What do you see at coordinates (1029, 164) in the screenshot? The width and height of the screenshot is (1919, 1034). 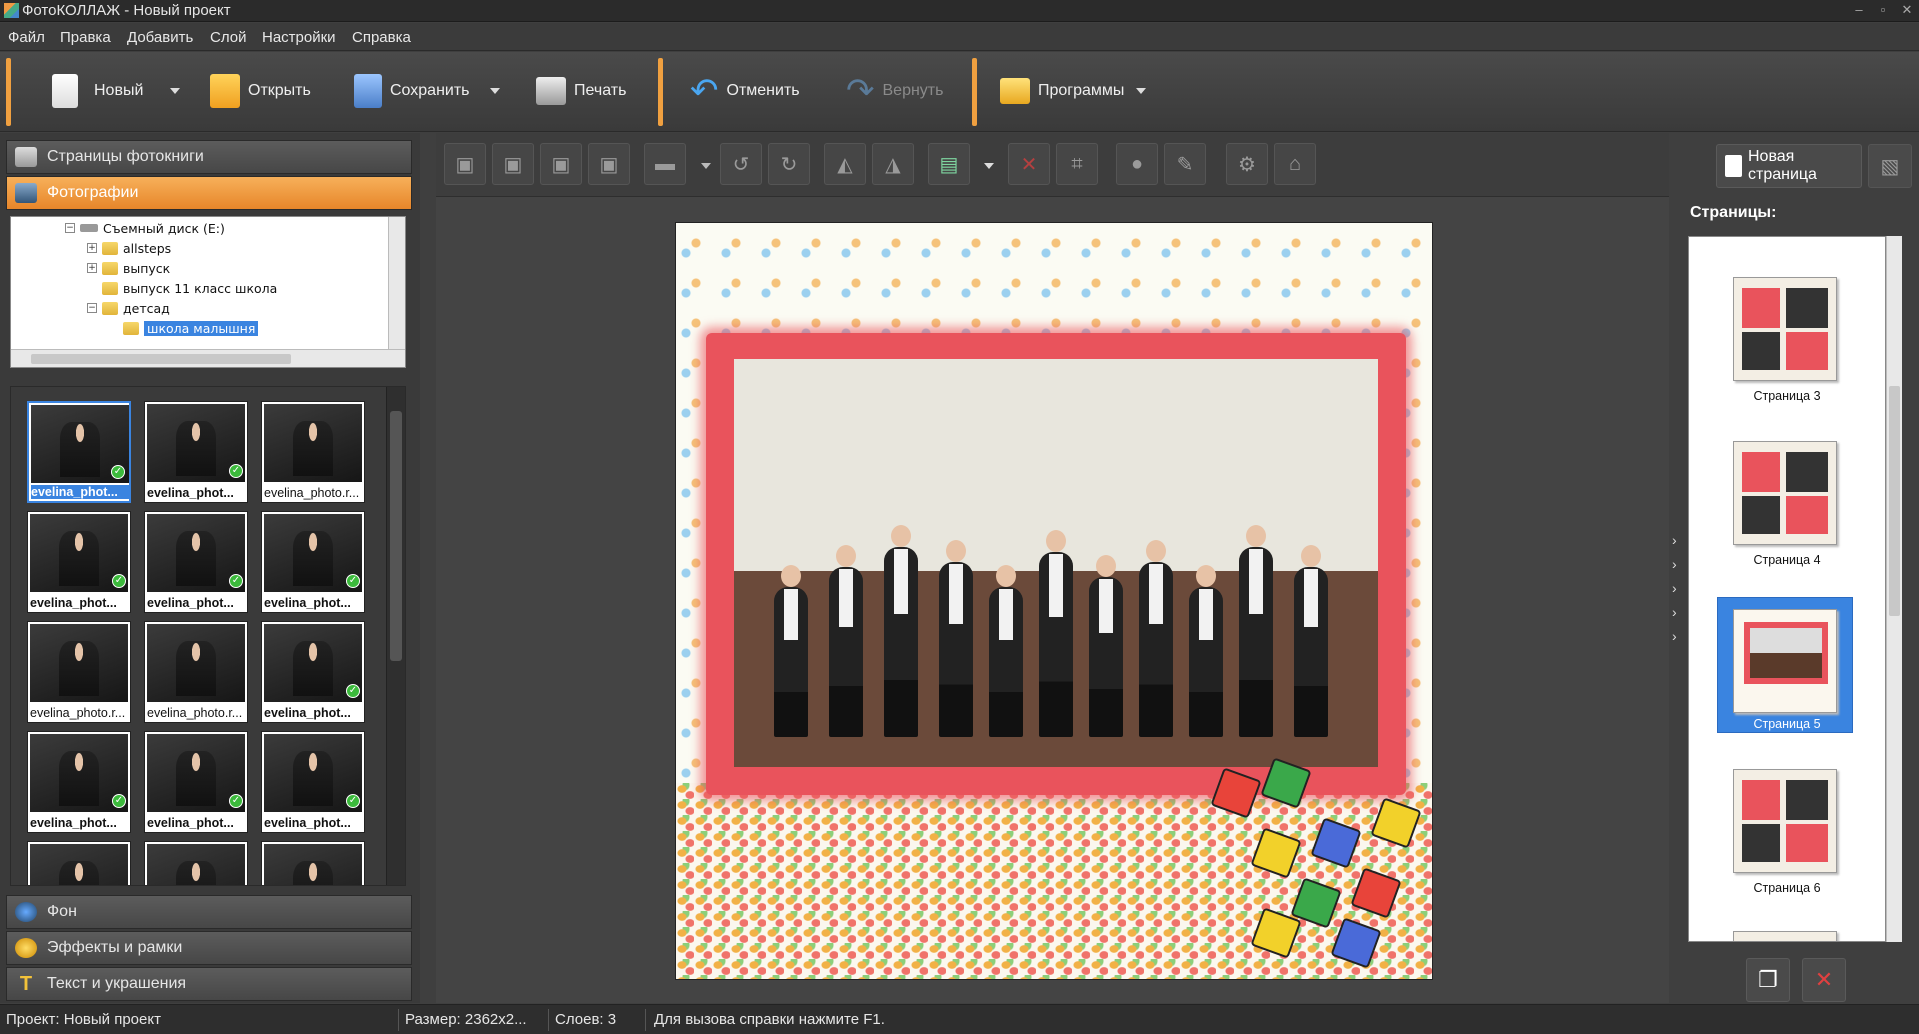 I see `delete-icon: ✕` at bounding box center [1029, 164].